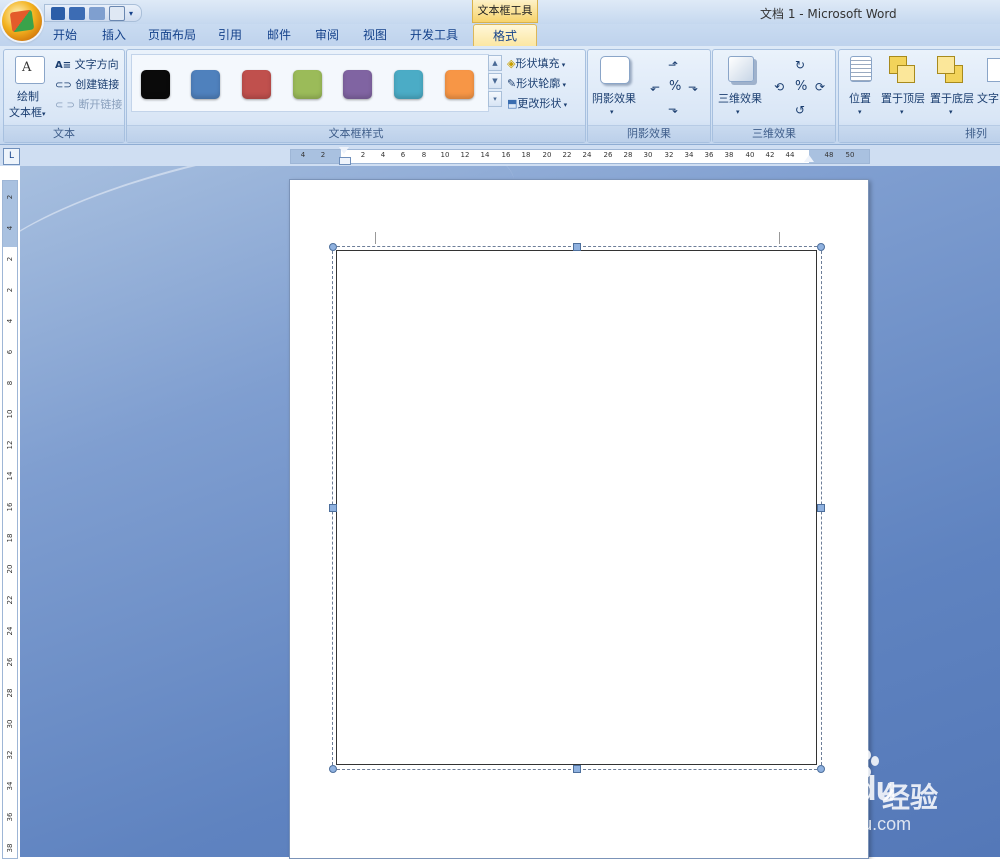 Image resolution: width=1000 pixels, height=859 pixels. What do you see at coordinates (495, 99) in the screenshot?
I see `gallery-more-icon: ▾` at bounding box center [495, 99].